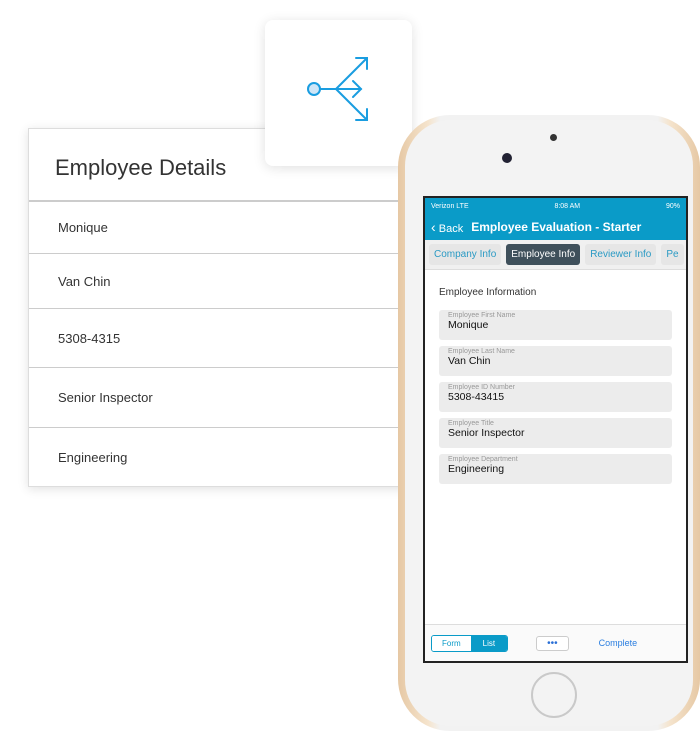 Image resolution: width=700 pixels, height=731 pixels. What do you see at coordinates (483, 459) in the screenshot?
I see `field-label: Employee Department` at bounding box center [483, 459].